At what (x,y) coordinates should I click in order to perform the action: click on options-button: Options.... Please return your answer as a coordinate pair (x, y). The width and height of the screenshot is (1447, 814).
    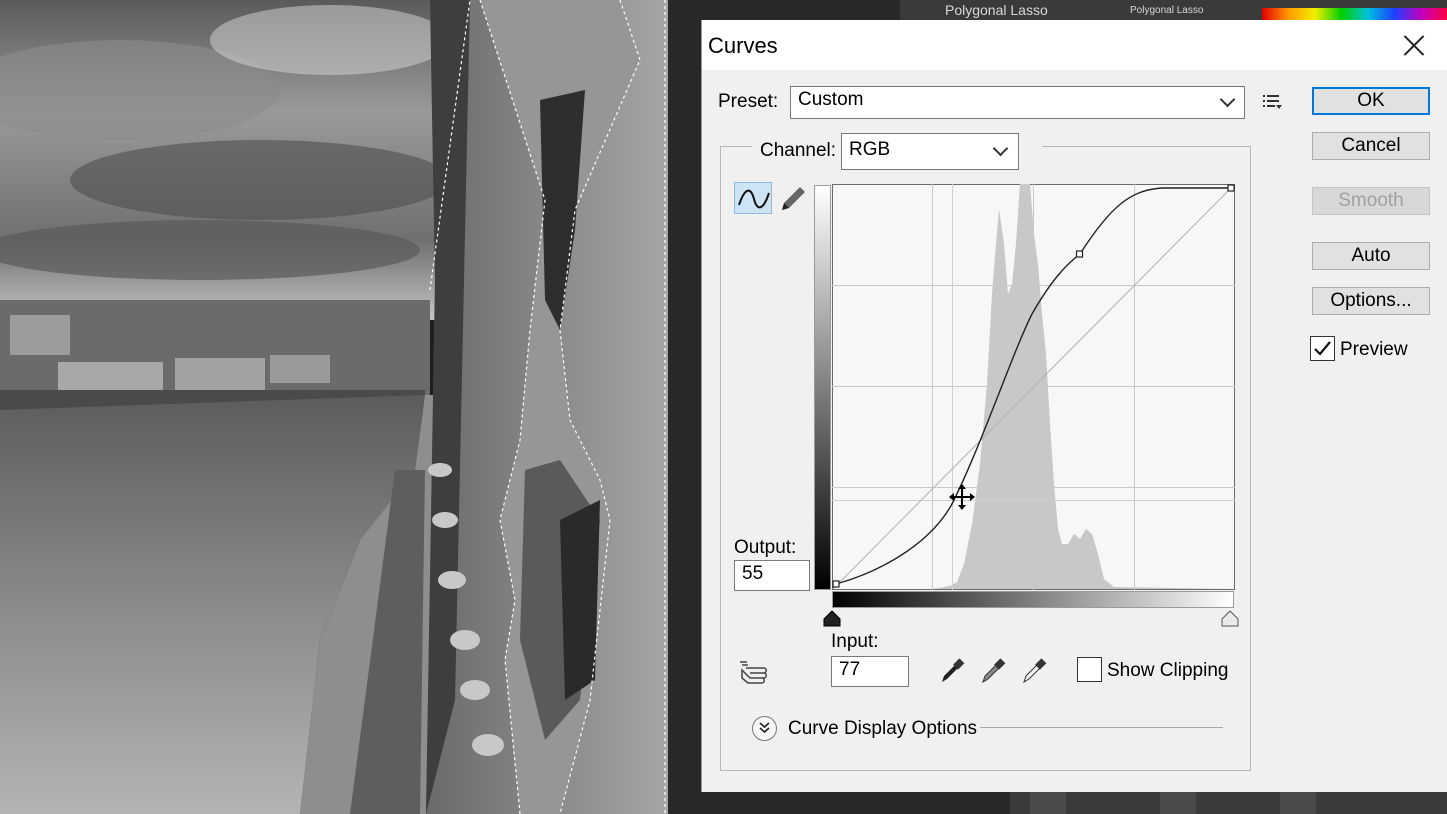
    Looking at the image, I should click on (1371, 301).